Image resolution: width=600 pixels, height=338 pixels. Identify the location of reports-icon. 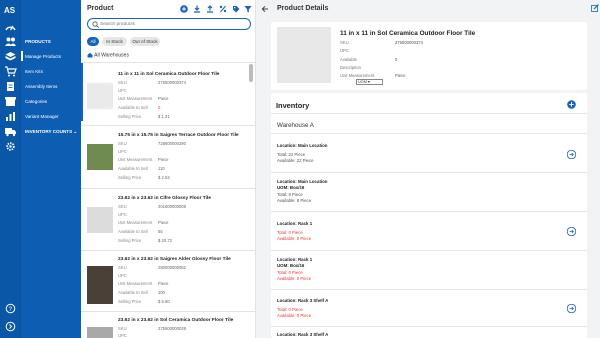
(10, 116).